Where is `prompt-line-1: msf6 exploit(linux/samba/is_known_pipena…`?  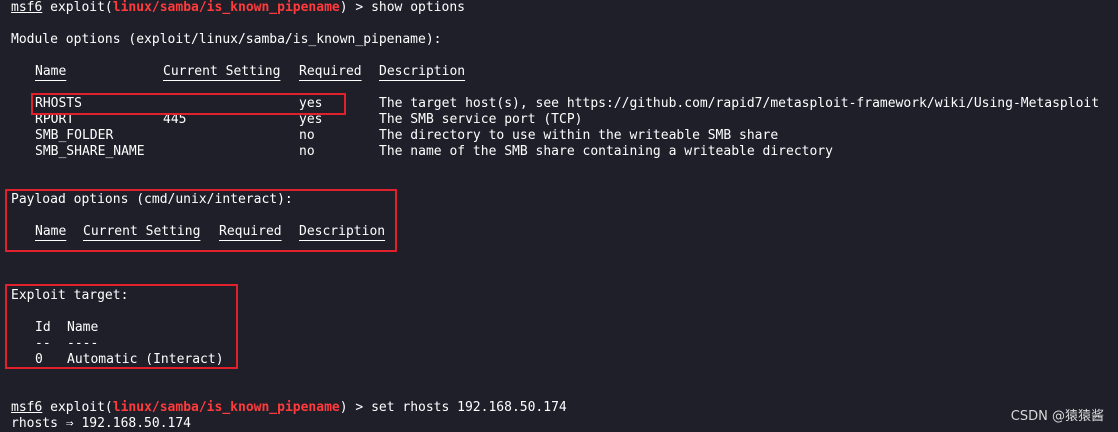 prompt-line-1: msf6 exploit(linux/samba/is_known_pipena… is located at coordinates (238, 8).